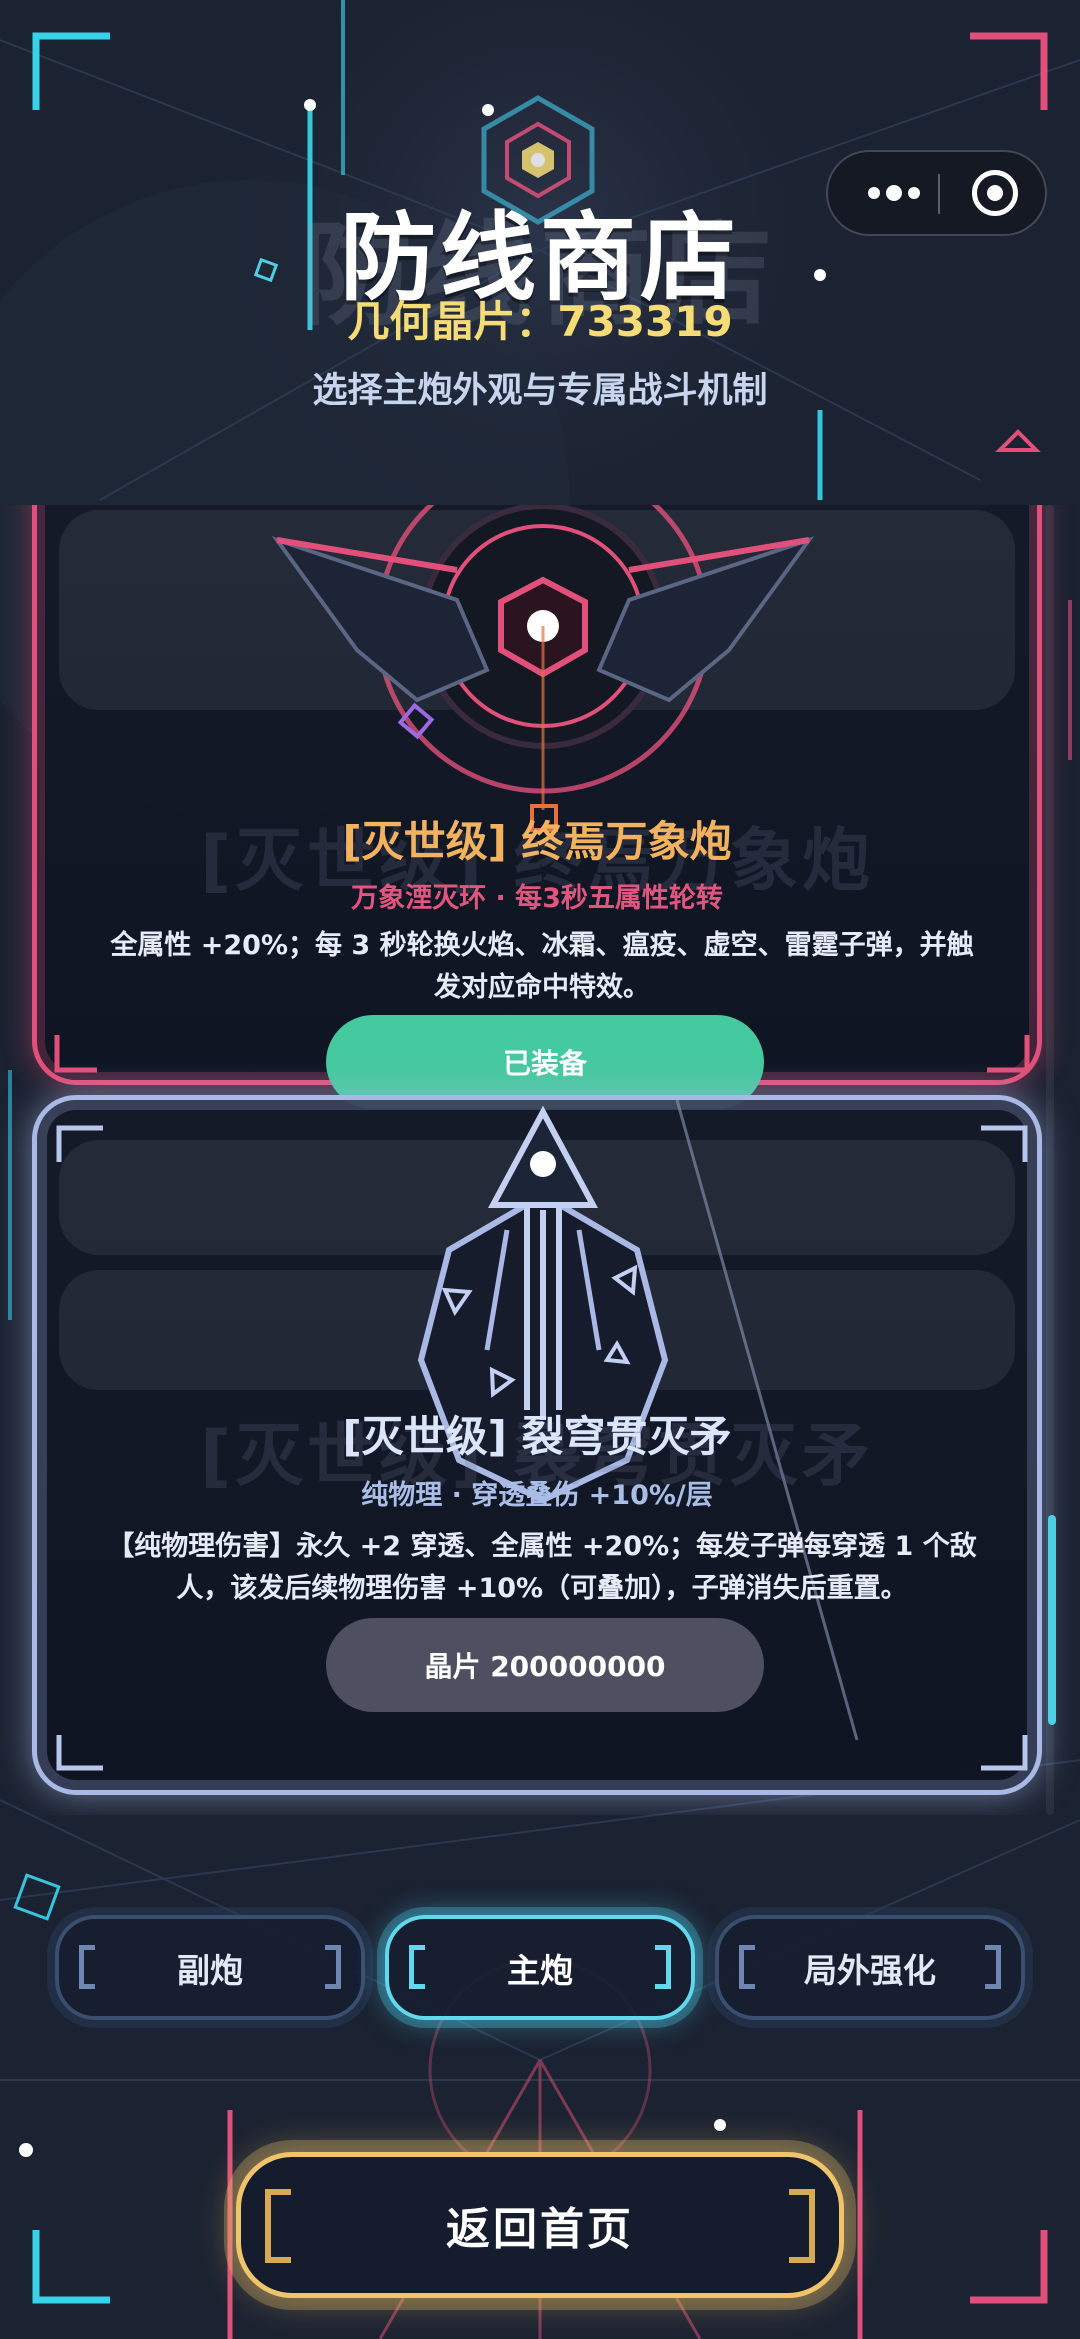 This screenshot has height=2339, width=1080. I want to click on capsule-divider, so click(939, 194).